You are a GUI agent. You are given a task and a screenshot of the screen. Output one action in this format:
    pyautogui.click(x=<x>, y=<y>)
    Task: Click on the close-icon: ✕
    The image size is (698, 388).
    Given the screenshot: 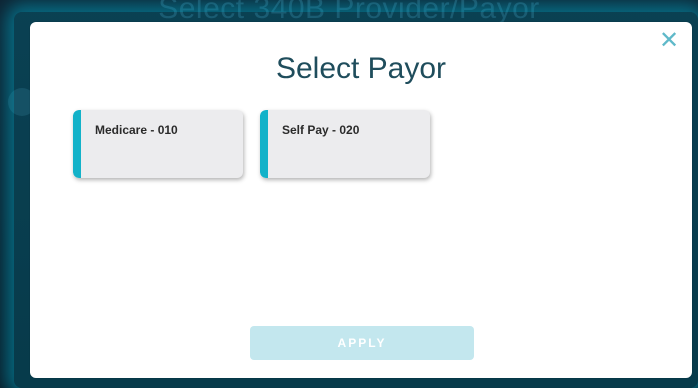 What is the action you would take?
    pyautogui.click(x=669, y=41)
    